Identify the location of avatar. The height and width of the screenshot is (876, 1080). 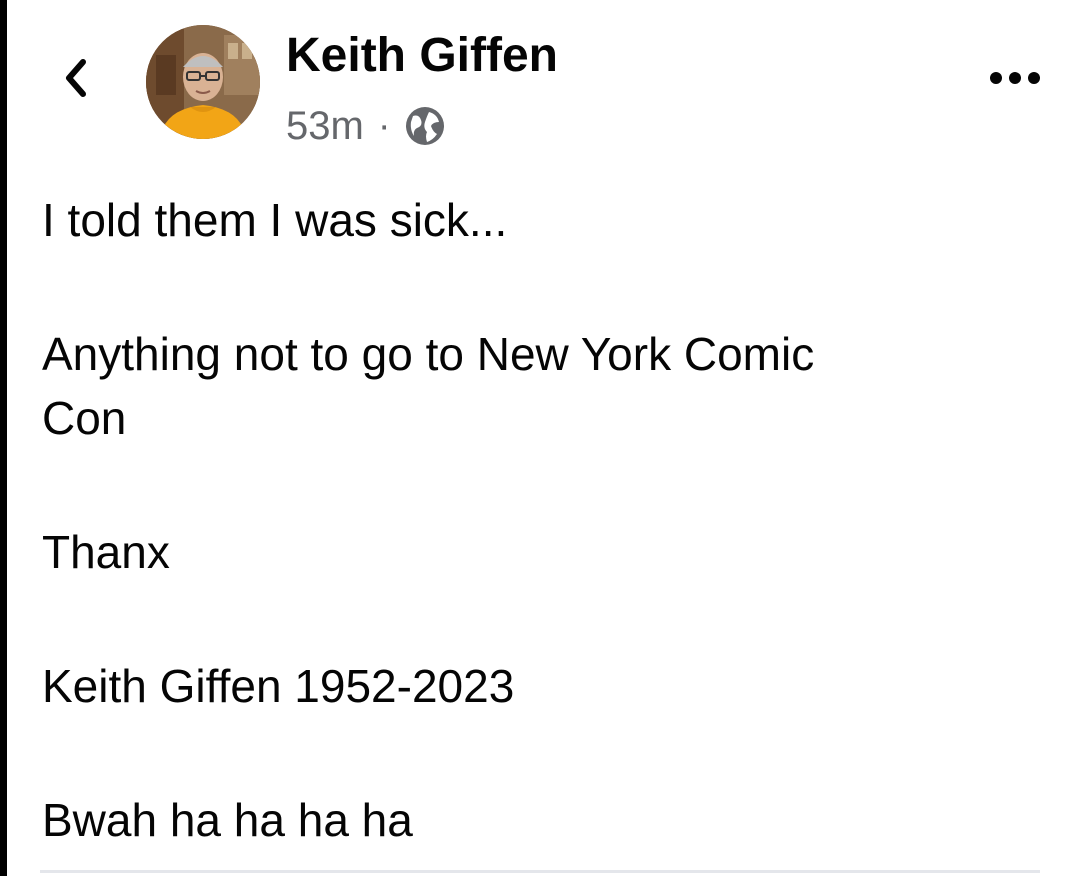
(203, 82).